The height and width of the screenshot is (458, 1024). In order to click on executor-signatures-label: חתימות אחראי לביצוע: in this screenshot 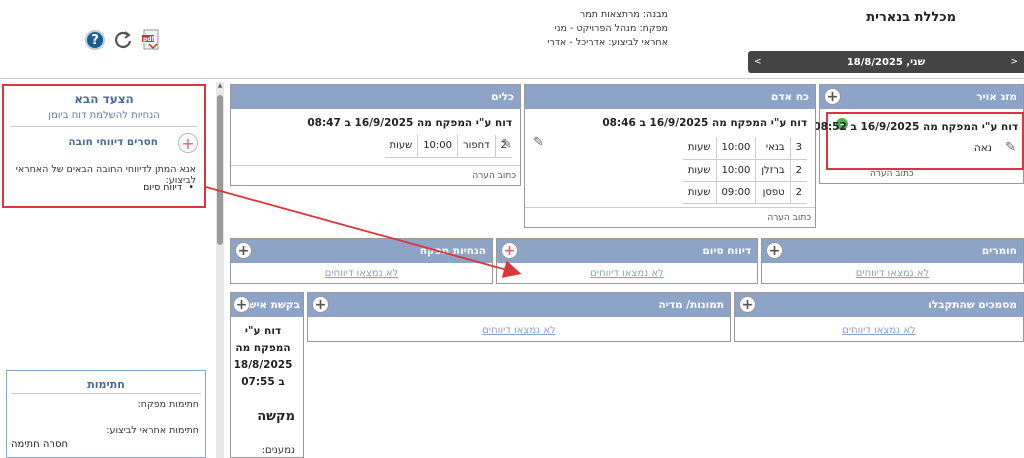, I will do `click(152, 430)`.